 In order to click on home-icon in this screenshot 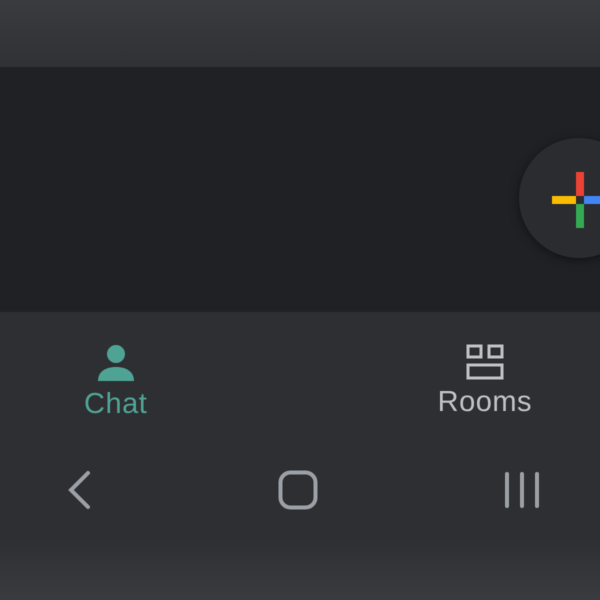, I will do `click(298, 490)`.